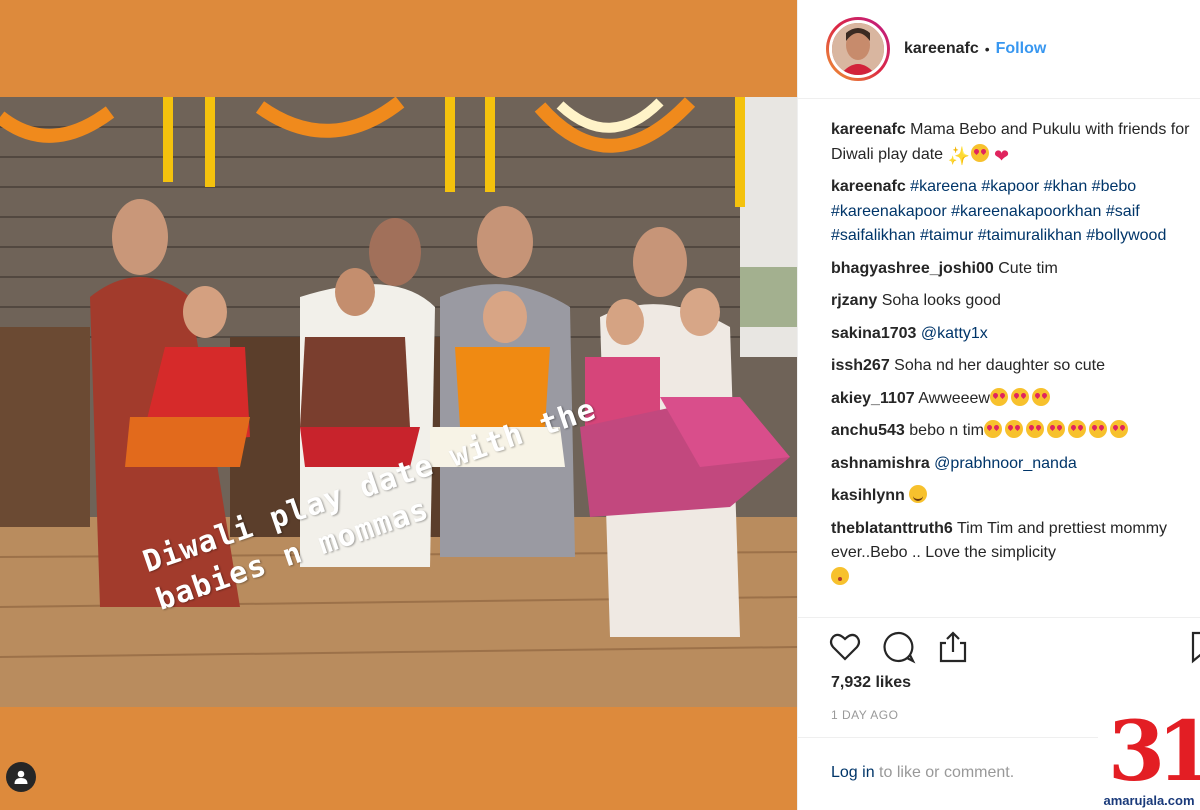 The width and height of the screenshot is (1200, 810). I want to click on kiss-icon, so click(840, 575).